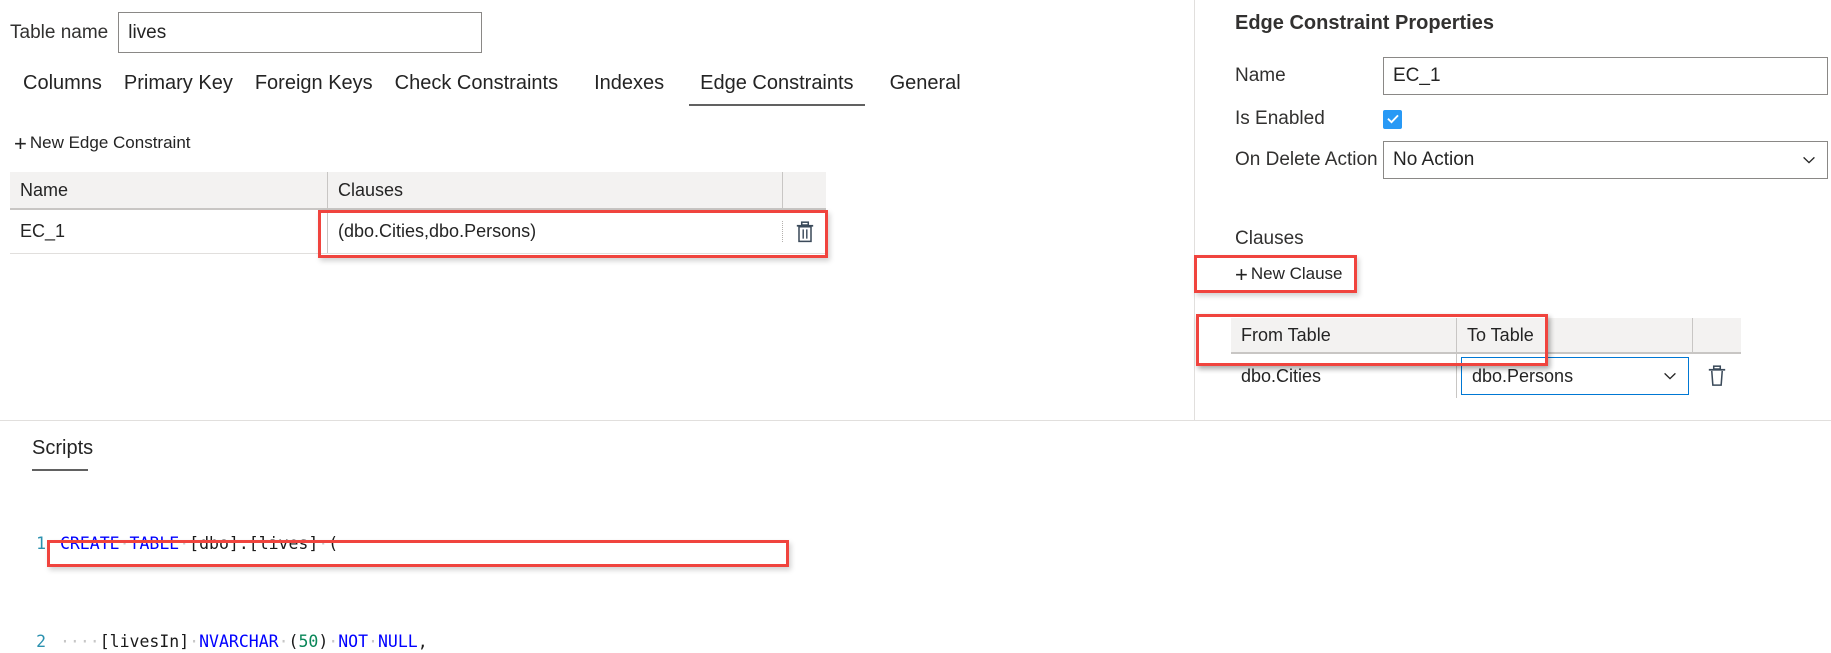 The image size is (1831, 653). What do you see at coordinates (1306, 159) in the screenshot?
I see `on-delete-action-label: On Delete Action` at bounding box center [1306, 159].